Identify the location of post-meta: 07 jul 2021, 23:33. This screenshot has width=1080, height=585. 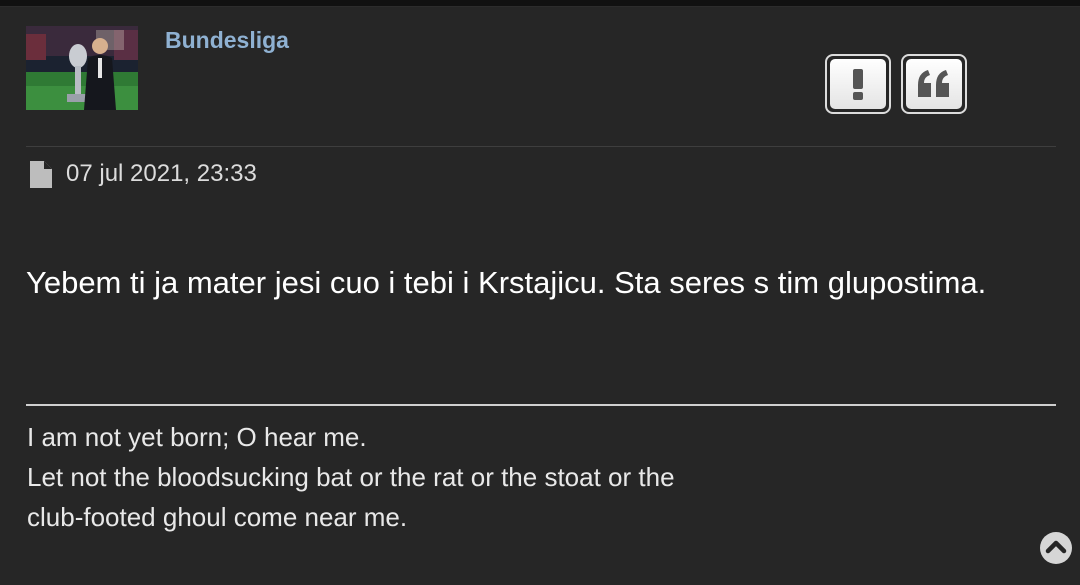
(143, 174).